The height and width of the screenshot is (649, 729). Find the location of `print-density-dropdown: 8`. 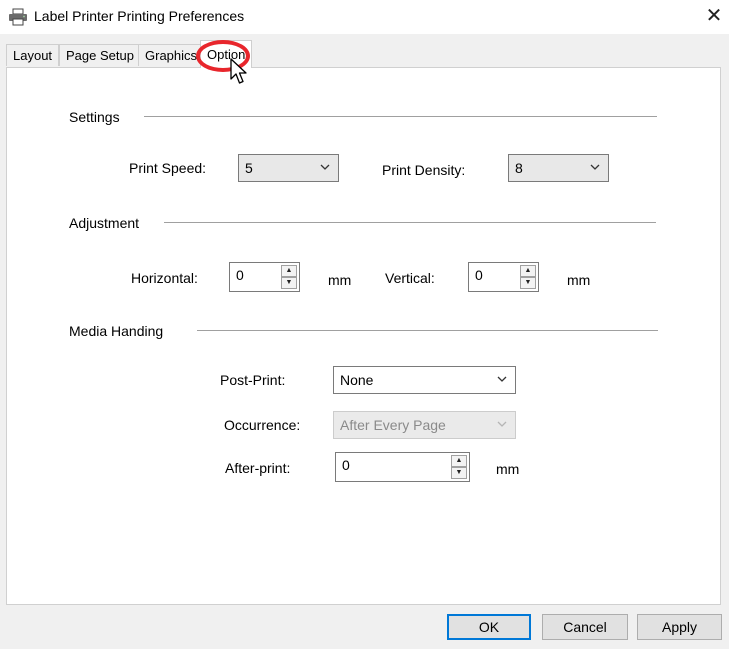

print-density-dropdown: 8 is located at coordinates (558, 168).